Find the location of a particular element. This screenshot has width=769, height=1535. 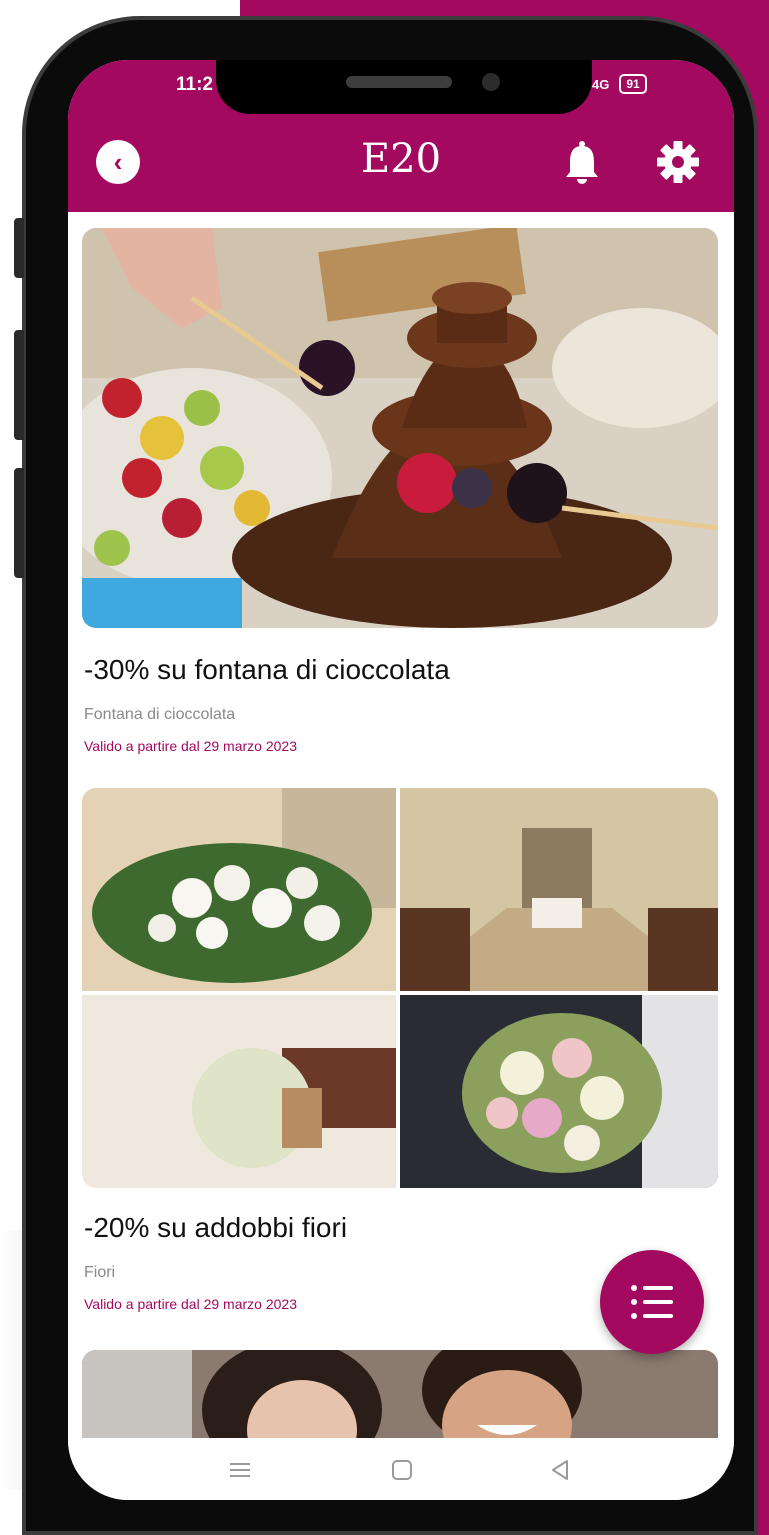

offer-category: Fiori is located at coordinates (100, 1272).